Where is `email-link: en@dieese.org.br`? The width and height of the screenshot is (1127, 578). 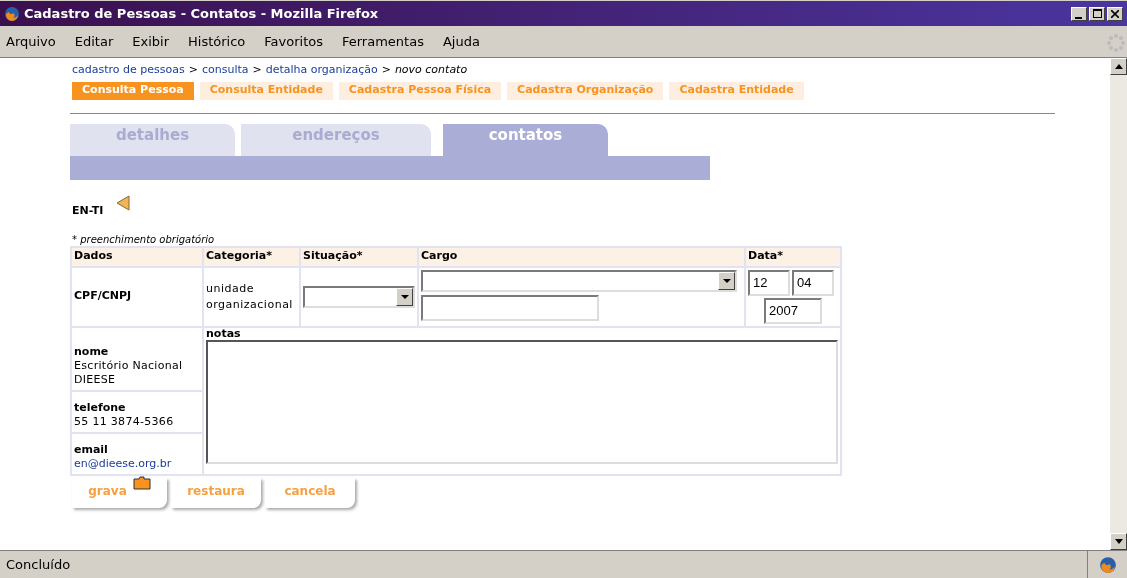 email-link: en@dieese.org.br is located at coordinates (137, 463).